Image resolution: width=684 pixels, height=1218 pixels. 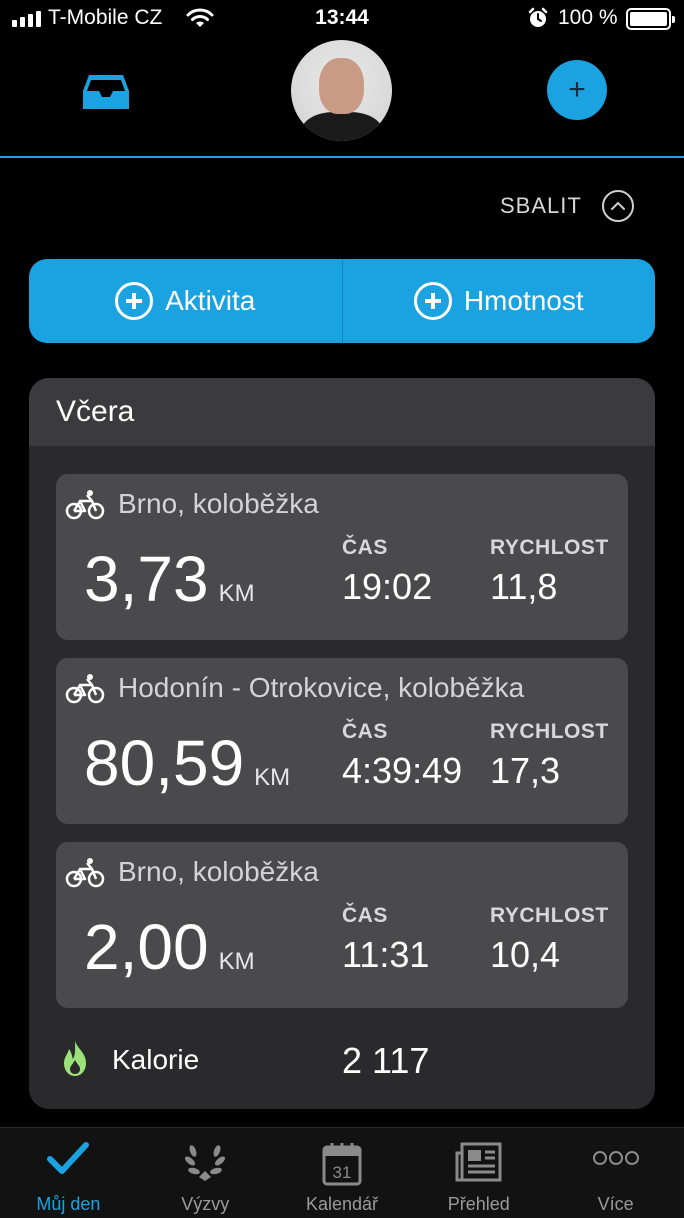 I want to click on add-weight-label: Hmotnost, so click(x=523, y=300).